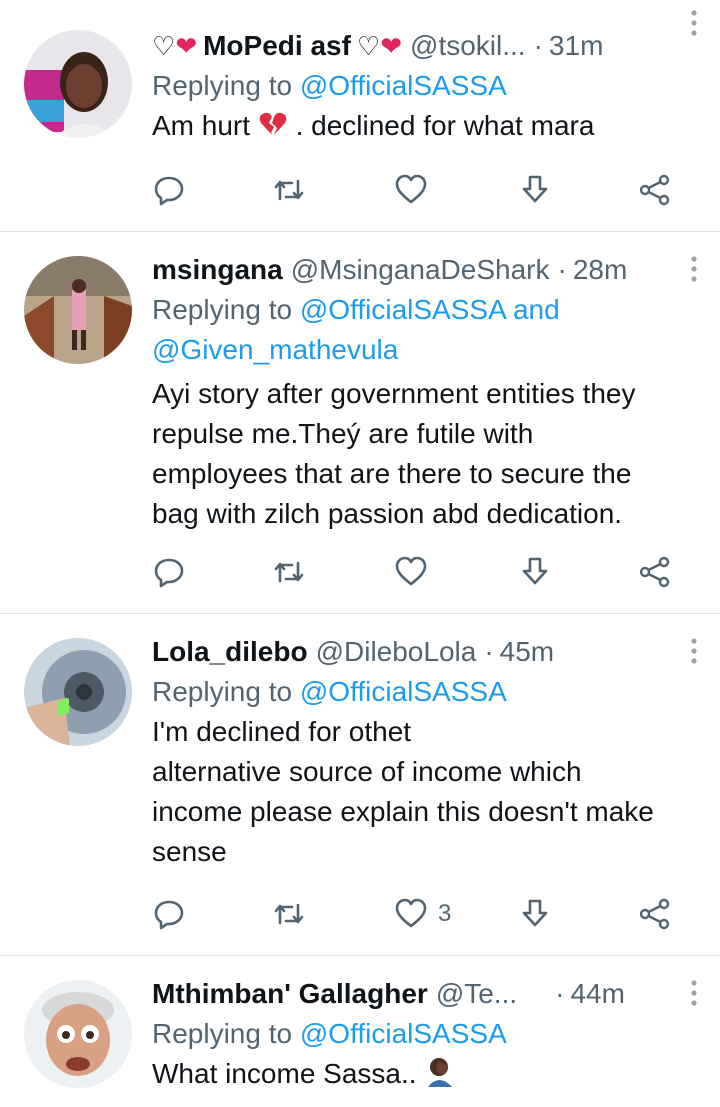 The image size is (720, 1107). What do you see at coordinates (277, 46) in the screenshot?
I see `display-name: MoPedi asf` at bounding box center [277, 46].